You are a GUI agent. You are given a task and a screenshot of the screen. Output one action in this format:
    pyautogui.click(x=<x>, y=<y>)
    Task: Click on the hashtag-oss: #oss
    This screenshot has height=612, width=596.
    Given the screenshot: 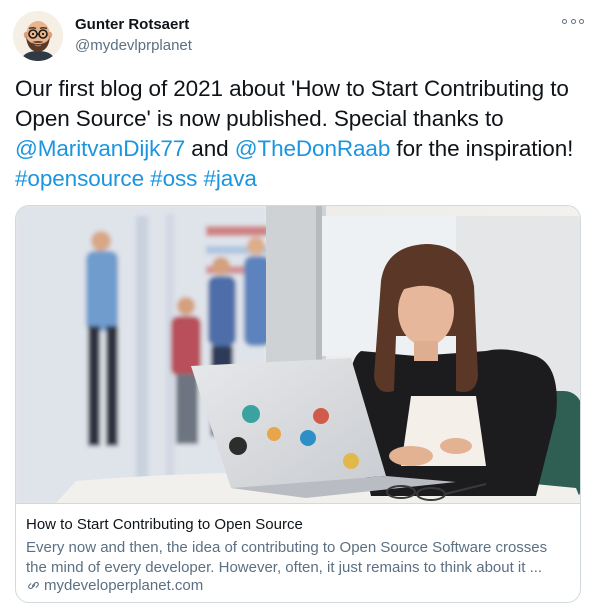 What is the action you would take?
    pyautogui.click(x=173, y=178)
    